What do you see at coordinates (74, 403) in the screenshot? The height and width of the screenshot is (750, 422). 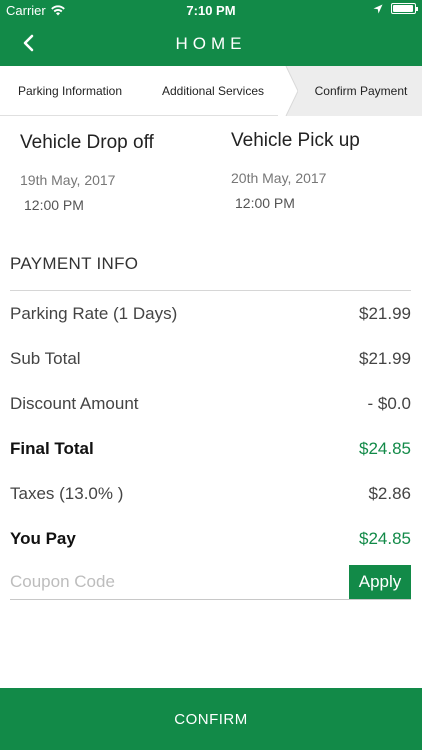 I see `row-label: Discount Amount` at bounding box center [74, 403].